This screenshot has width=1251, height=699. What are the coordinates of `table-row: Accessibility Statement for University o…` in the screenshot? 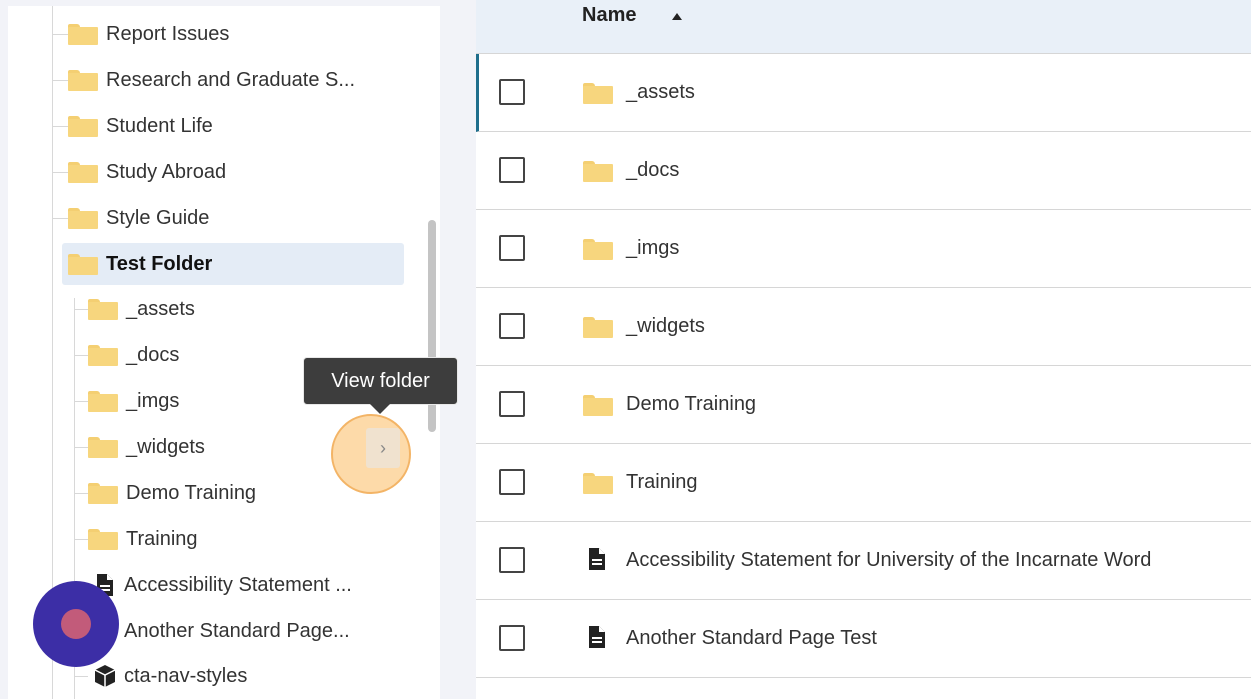 It's located at (863, 561).